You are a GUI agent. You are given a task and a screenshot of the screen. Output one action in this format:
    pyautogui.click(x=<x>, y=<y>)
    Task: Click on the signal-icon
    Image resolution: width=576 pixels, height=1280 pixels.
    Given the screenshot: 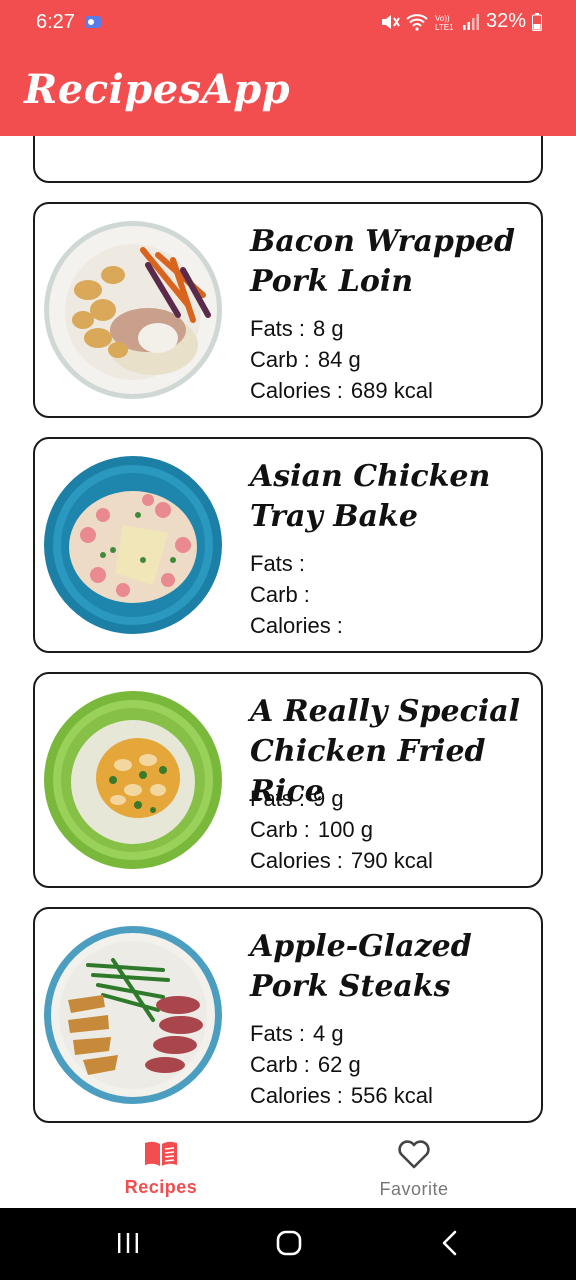 What is the action you would take?
    pyautogui.click(x=470, y=21)
    